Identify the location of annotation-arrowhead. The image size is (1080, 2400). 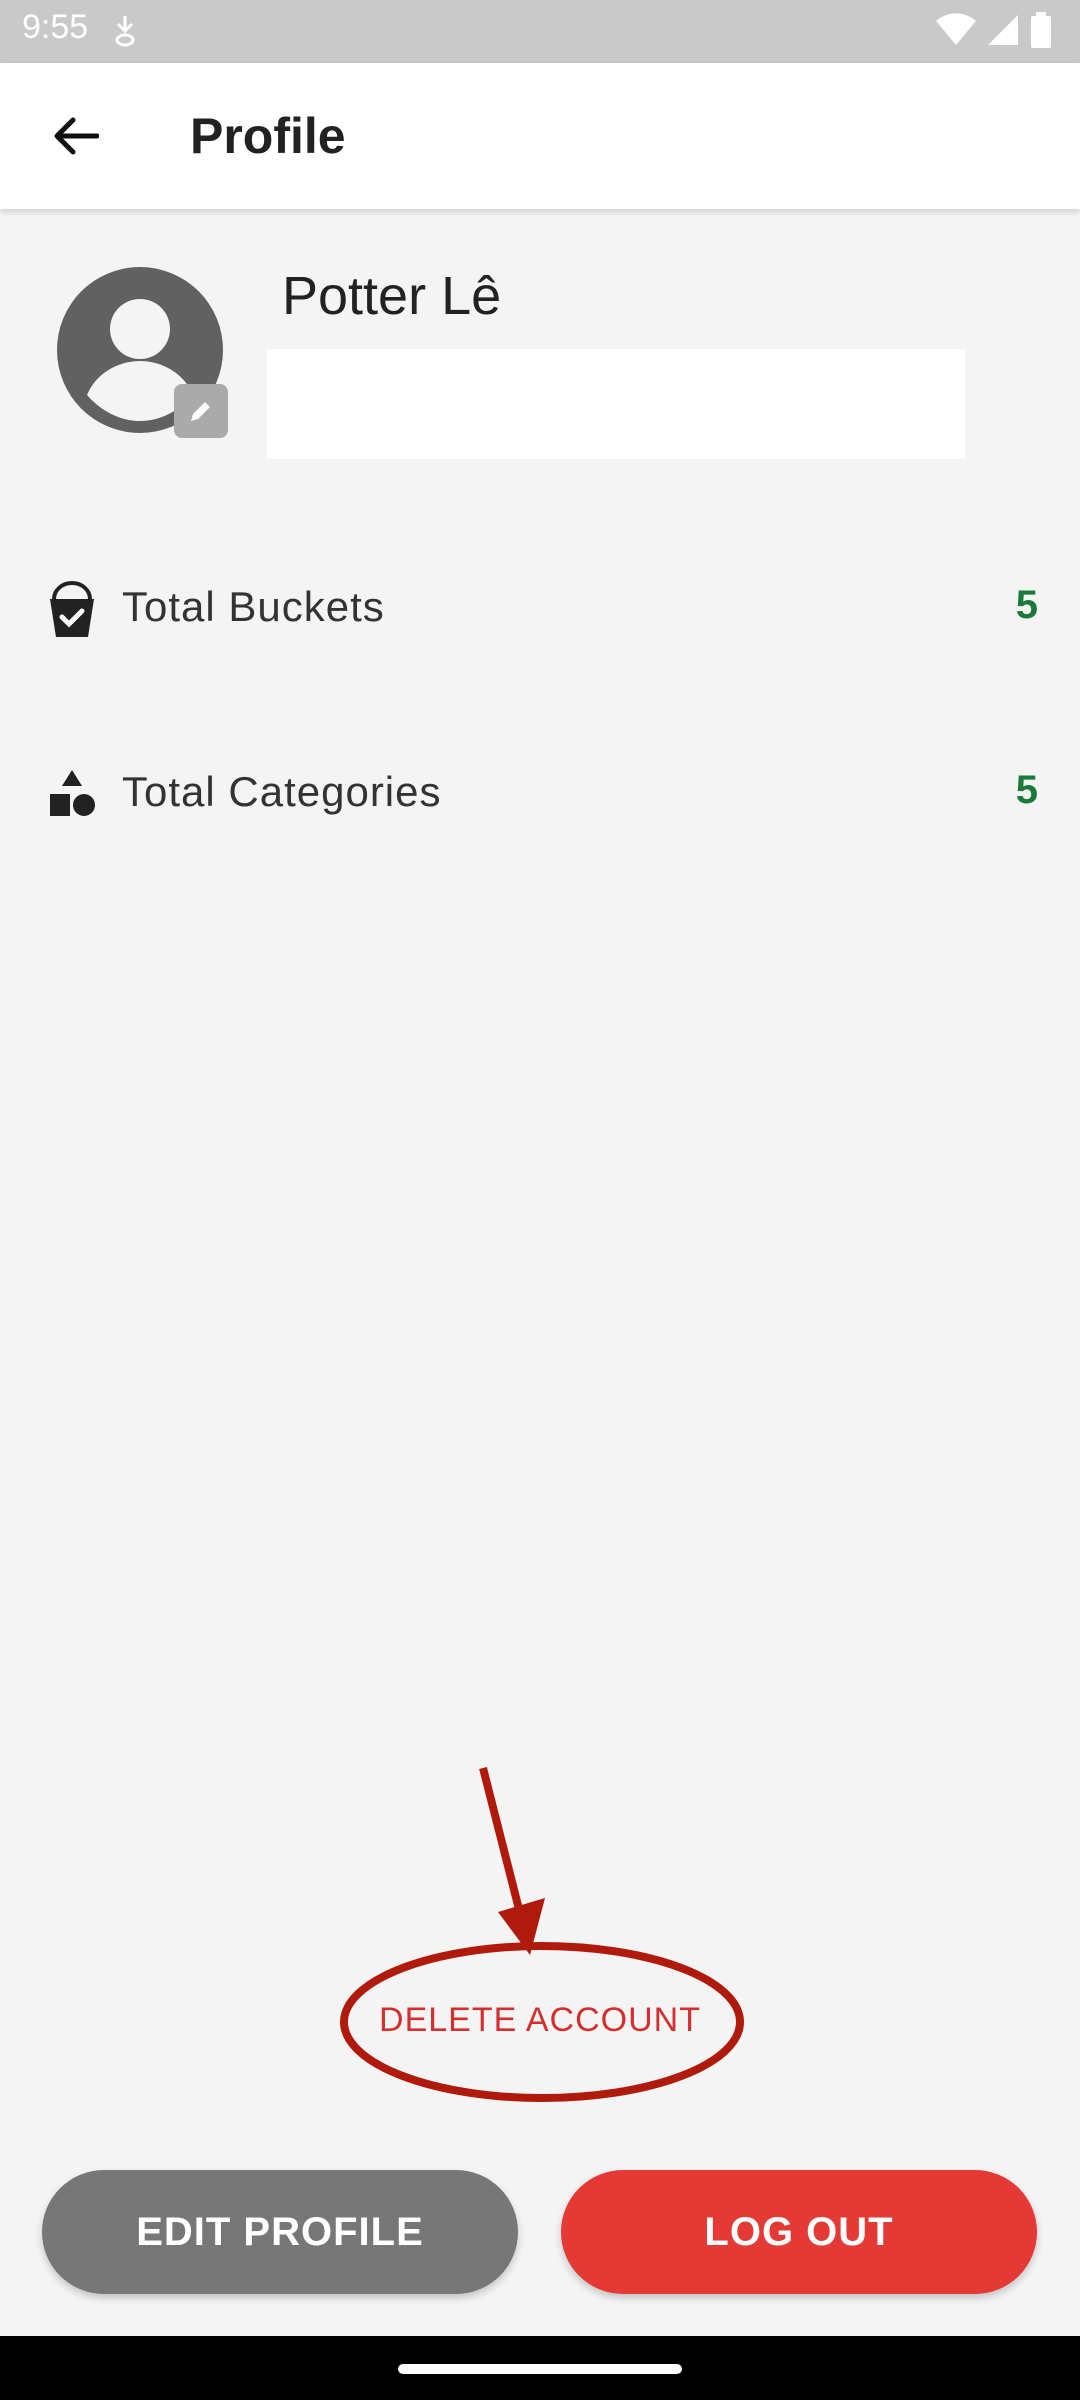
(521, 1926).